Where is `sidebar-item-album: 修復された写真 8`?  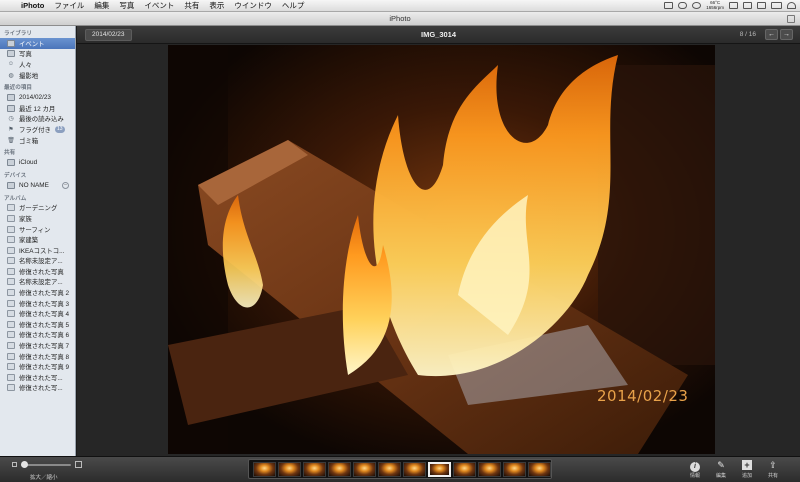
sidebar-item-album: 修復された写真 8 is located at coordinates (37, 356).